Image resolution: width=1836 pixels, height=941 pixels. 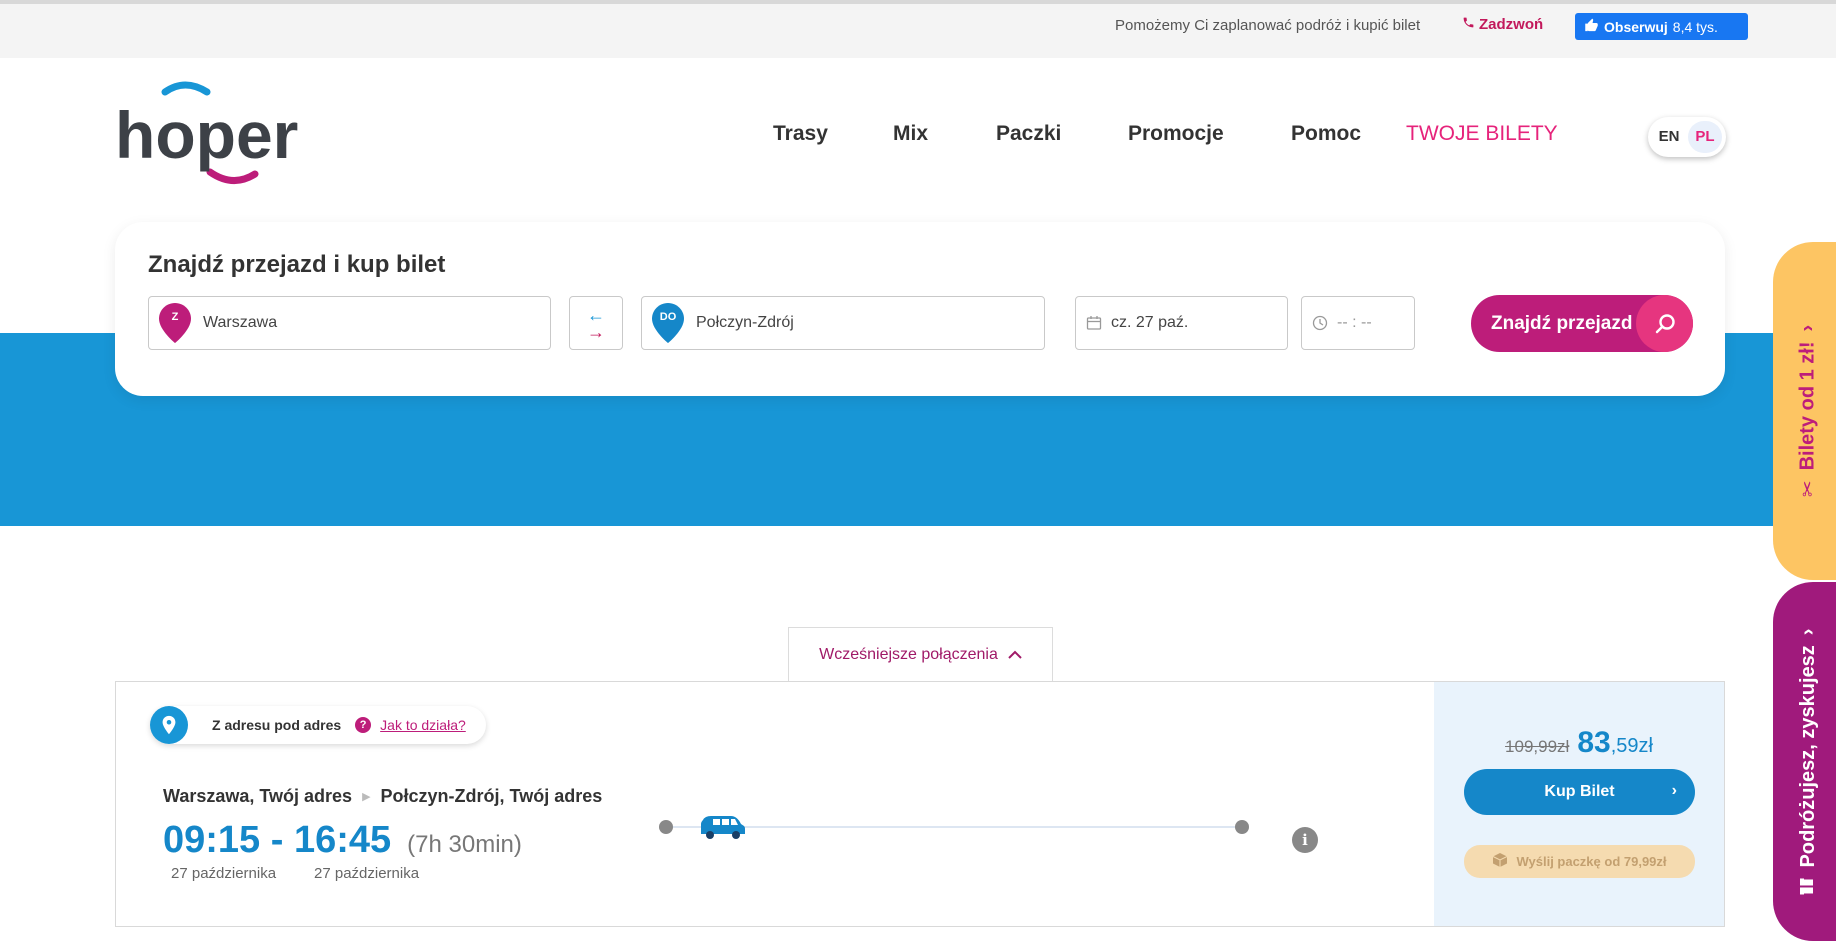 I want to click on call-label: Zadzwoń, so click(x=1511, y=24).